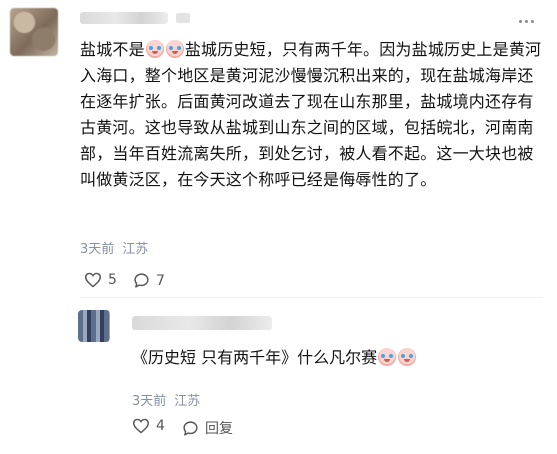  Describe the element at coordinates (112, 280) in the screenshot. I see `like-count: 5` at that location.